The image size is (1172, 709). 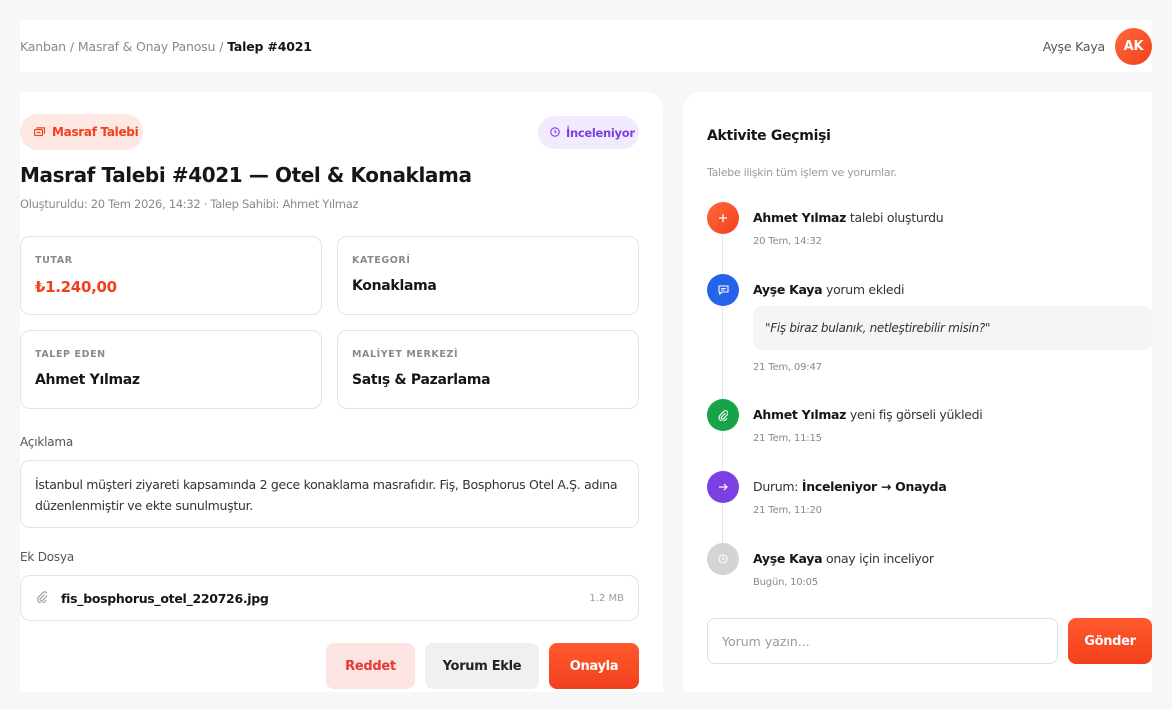 I want to click on user-menu: Ayşe Kaya AK, so click(x=1097, y=46).